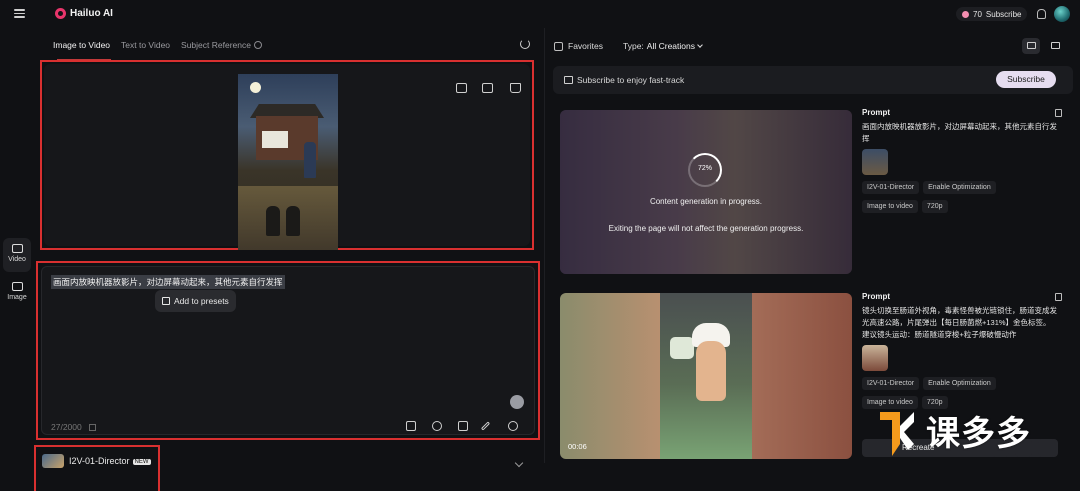 The width and height of the screenshot is (1080, 491). Describe the element at coordinates (201, 301) in the screenshot. I see `presets-label: Add to presets` at that location.